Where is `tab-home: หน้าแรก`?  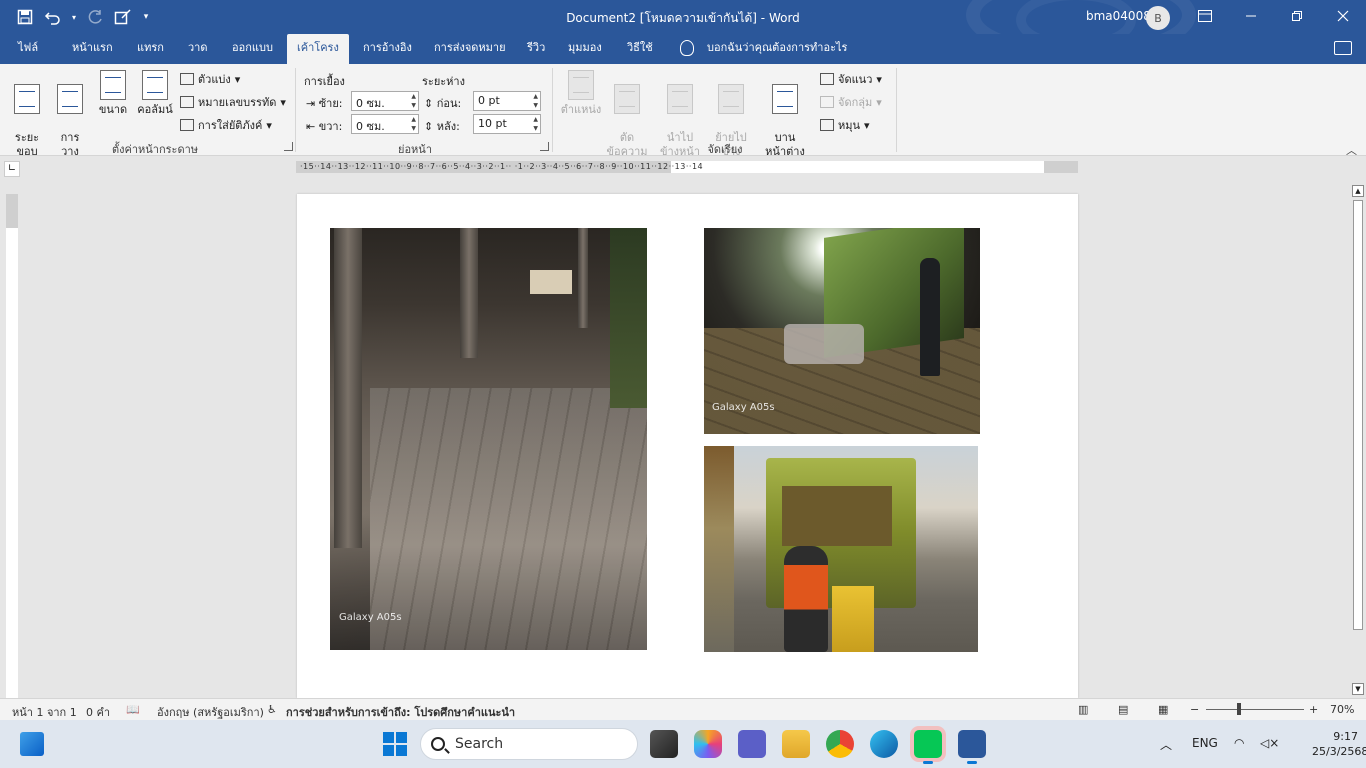
tab-home: หน้าแรก is located at coordinates (92, 49).